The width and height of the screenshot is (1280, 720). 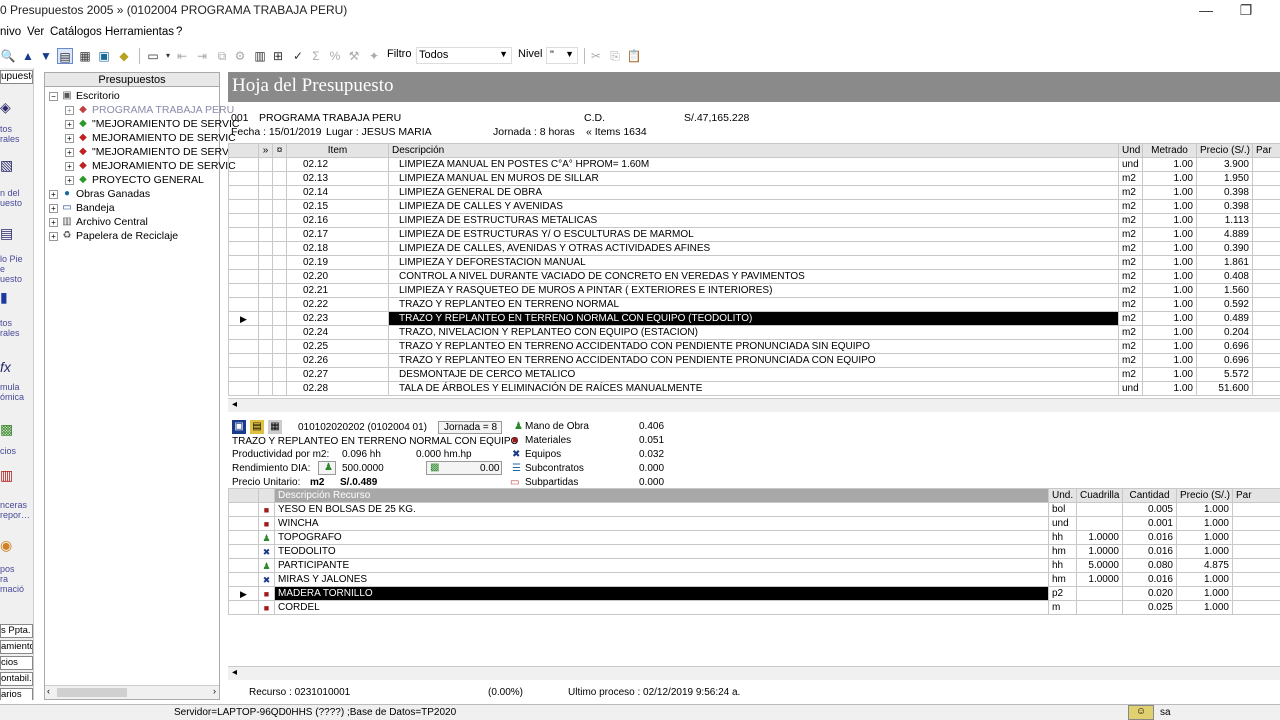 What do you see at coordinates (337, 192) in the screenshot?
I see `item-code-cell: 02.14` at bounding box center [337, 192].